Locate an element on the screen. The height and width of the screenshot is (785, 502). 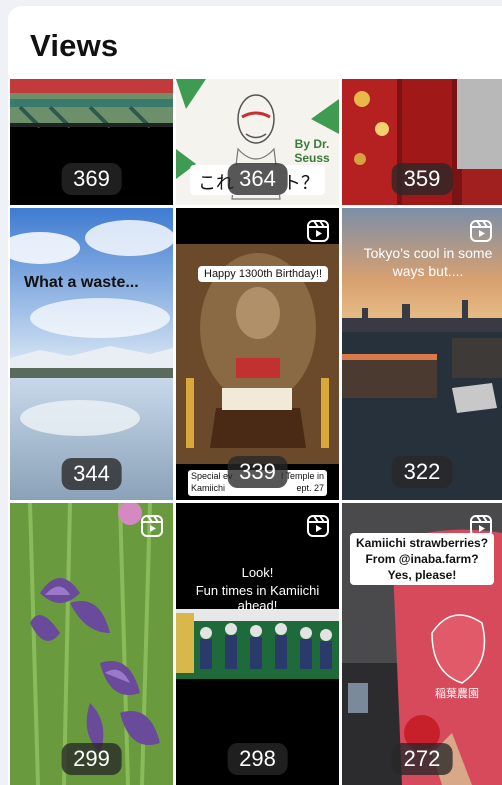
tile-4: What a waste... 344 is located at coordinates (91, 354).